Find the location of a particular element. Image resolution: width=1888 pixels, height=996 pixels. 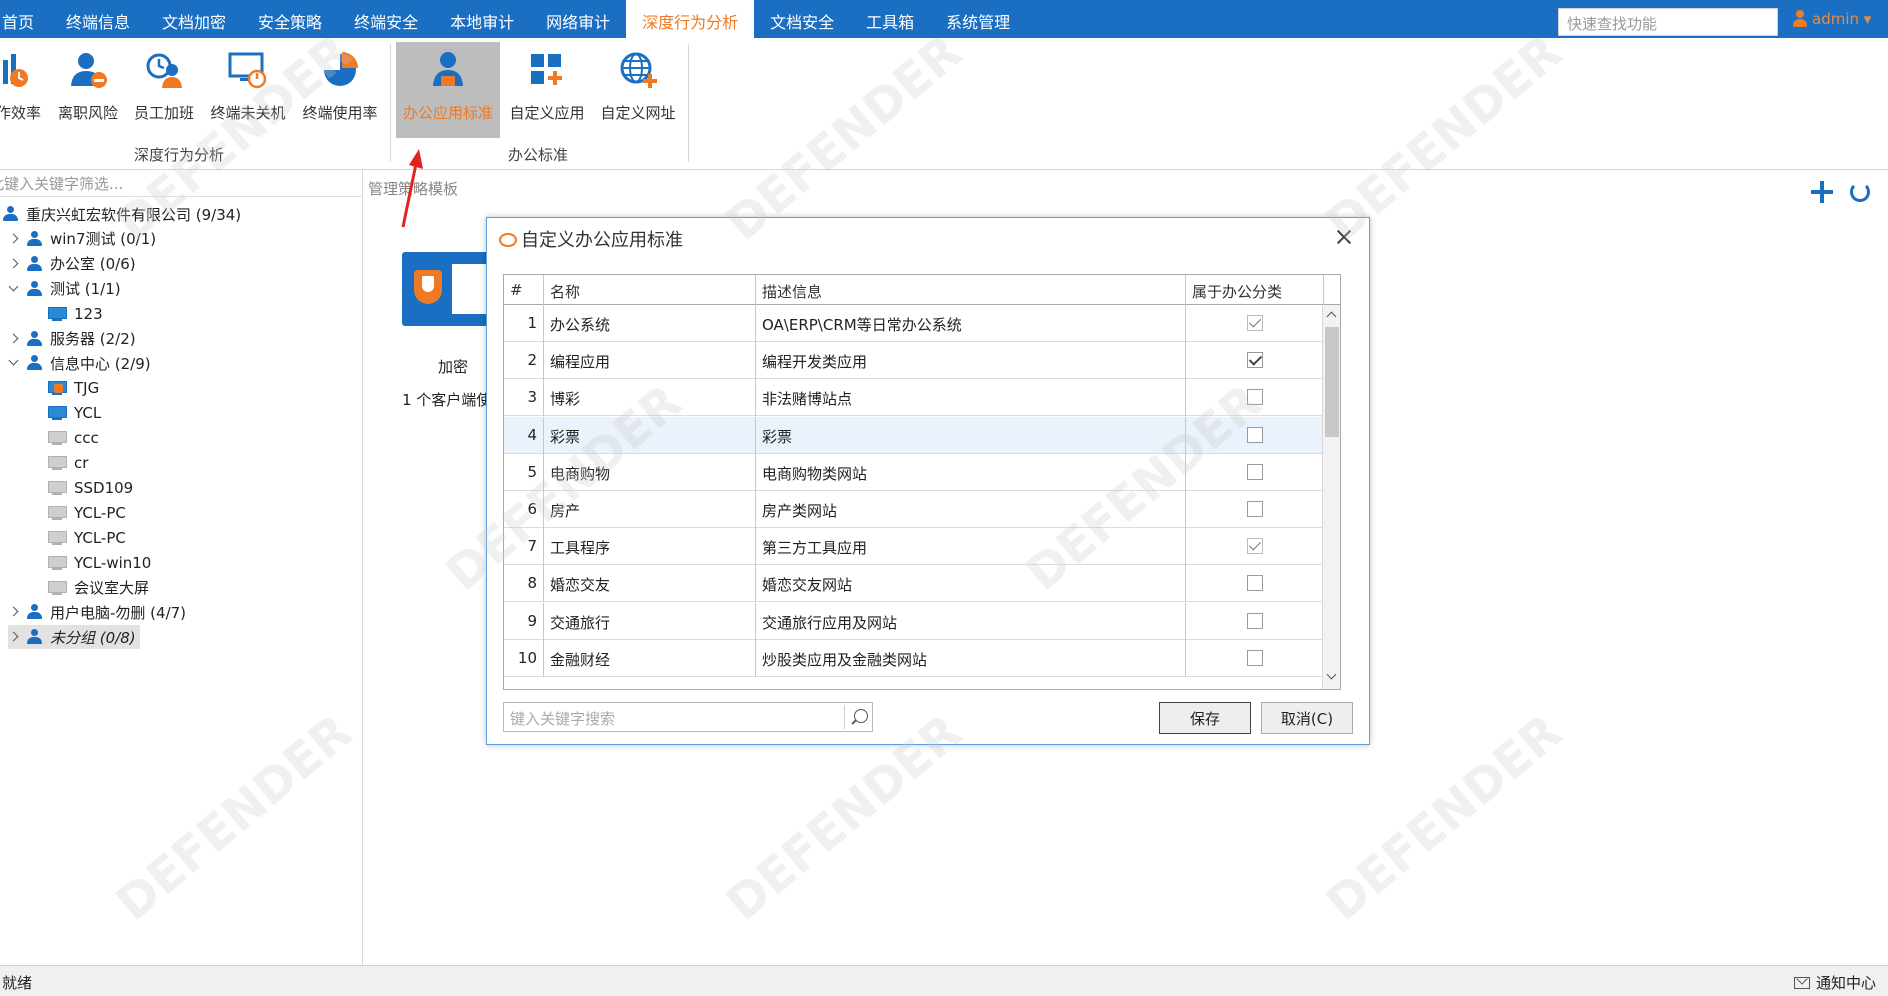

tree-node: cr is located at coordinates (68, 463).